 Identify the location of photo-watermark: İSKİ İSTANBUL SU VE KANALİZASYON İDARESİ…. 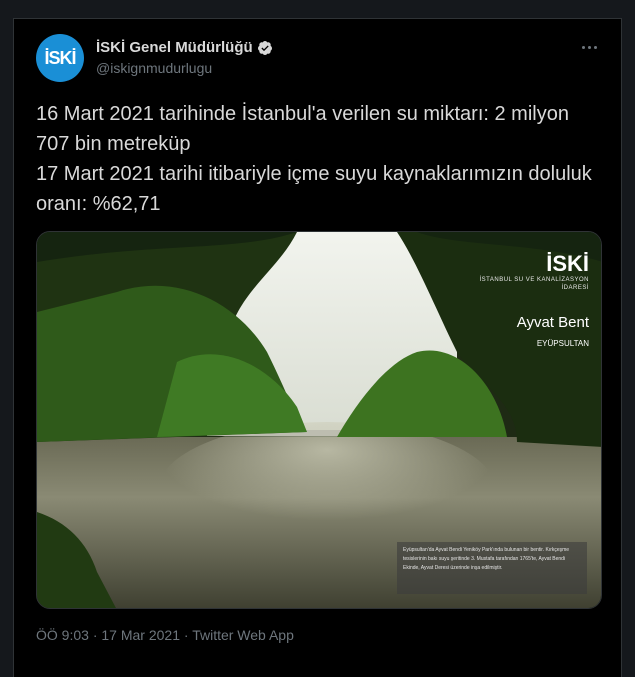
(524, 300).